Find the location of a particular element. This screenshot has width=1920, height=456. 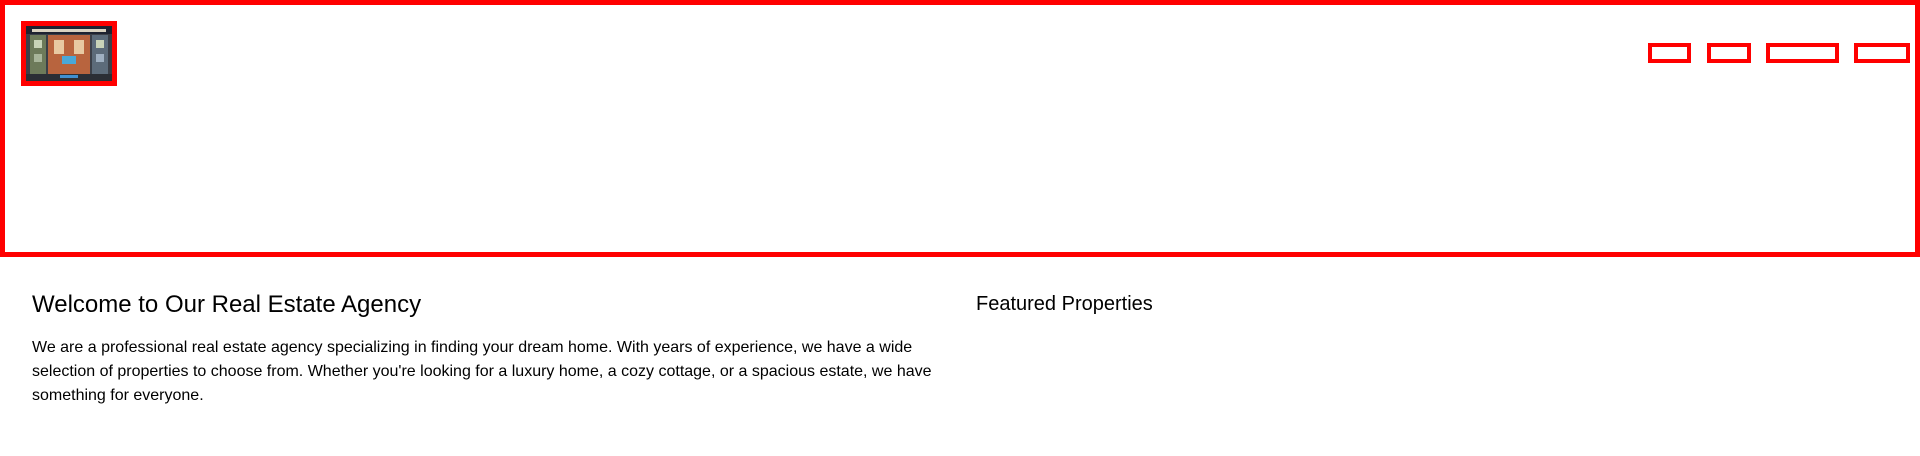

logo-image is located at coordinates (69, 53).